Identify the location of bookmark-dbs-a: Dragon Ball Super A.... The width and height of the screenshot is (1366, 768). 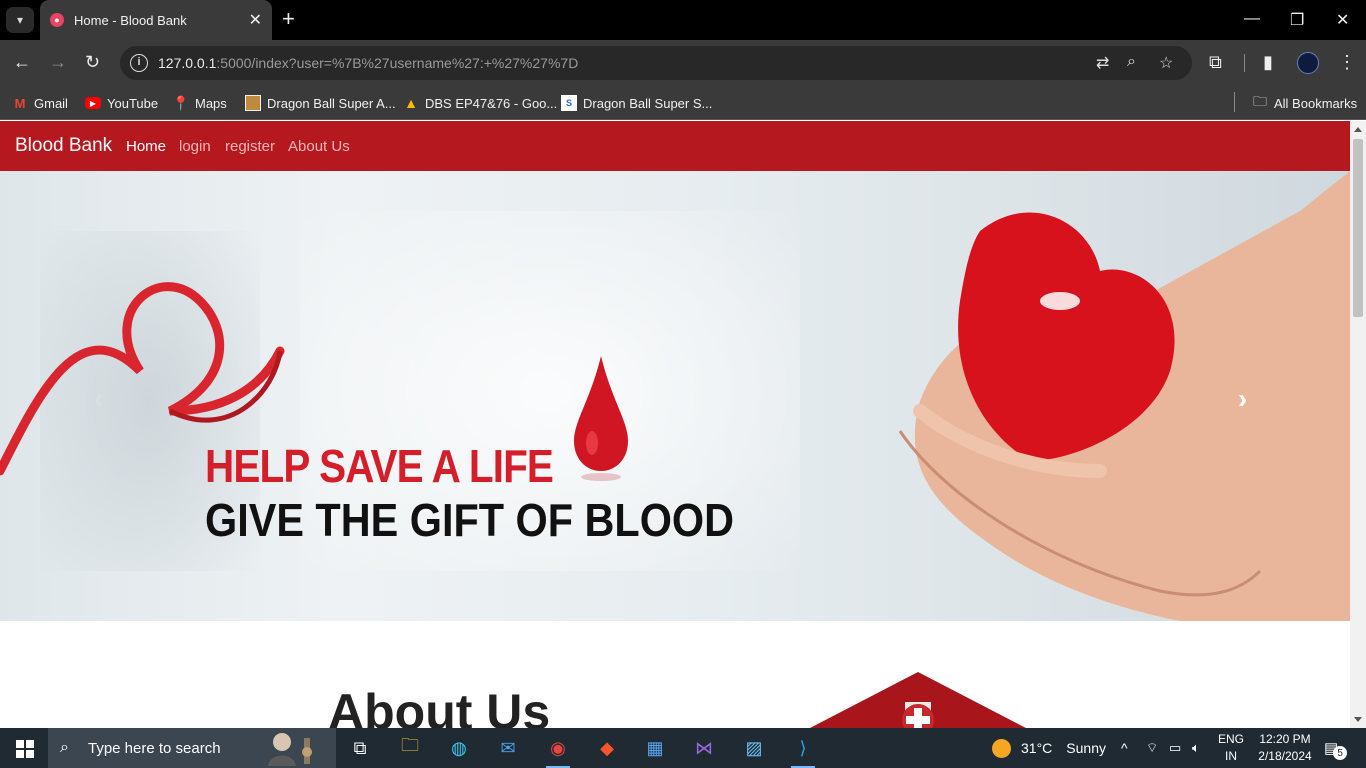
(320, 103).